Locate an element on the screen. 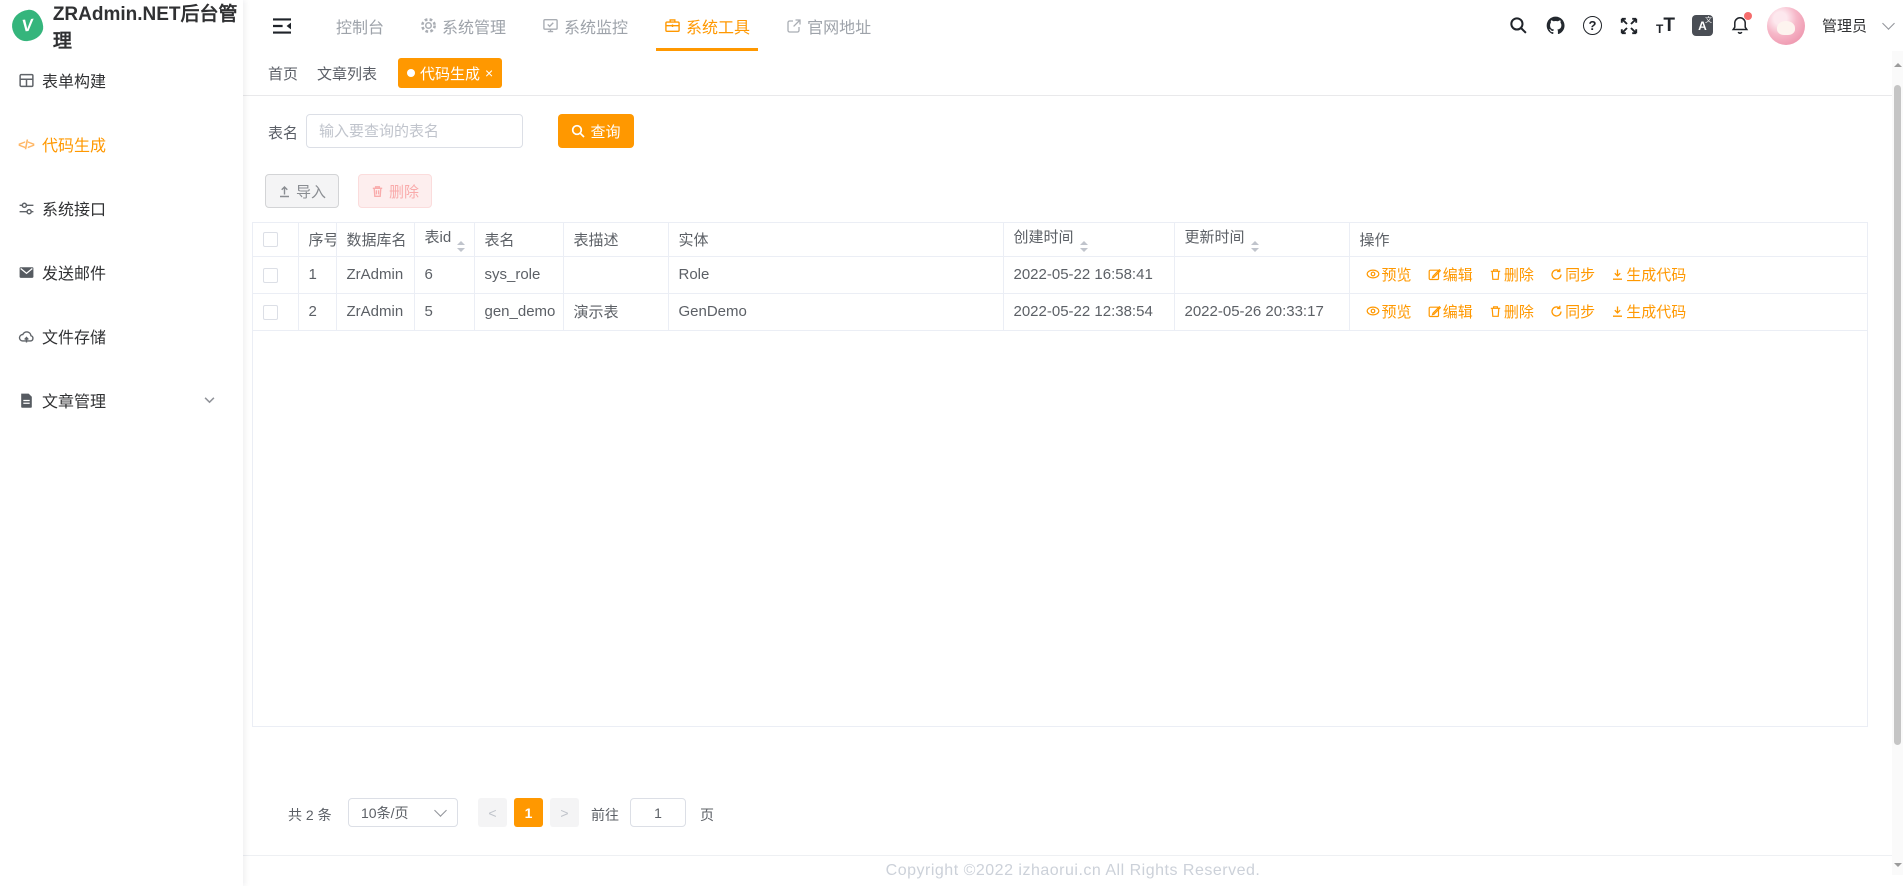 Image resolution: width=1903 pixels, height=886 pixels. header-description: 表描述 is located at coordinates (616, 240).